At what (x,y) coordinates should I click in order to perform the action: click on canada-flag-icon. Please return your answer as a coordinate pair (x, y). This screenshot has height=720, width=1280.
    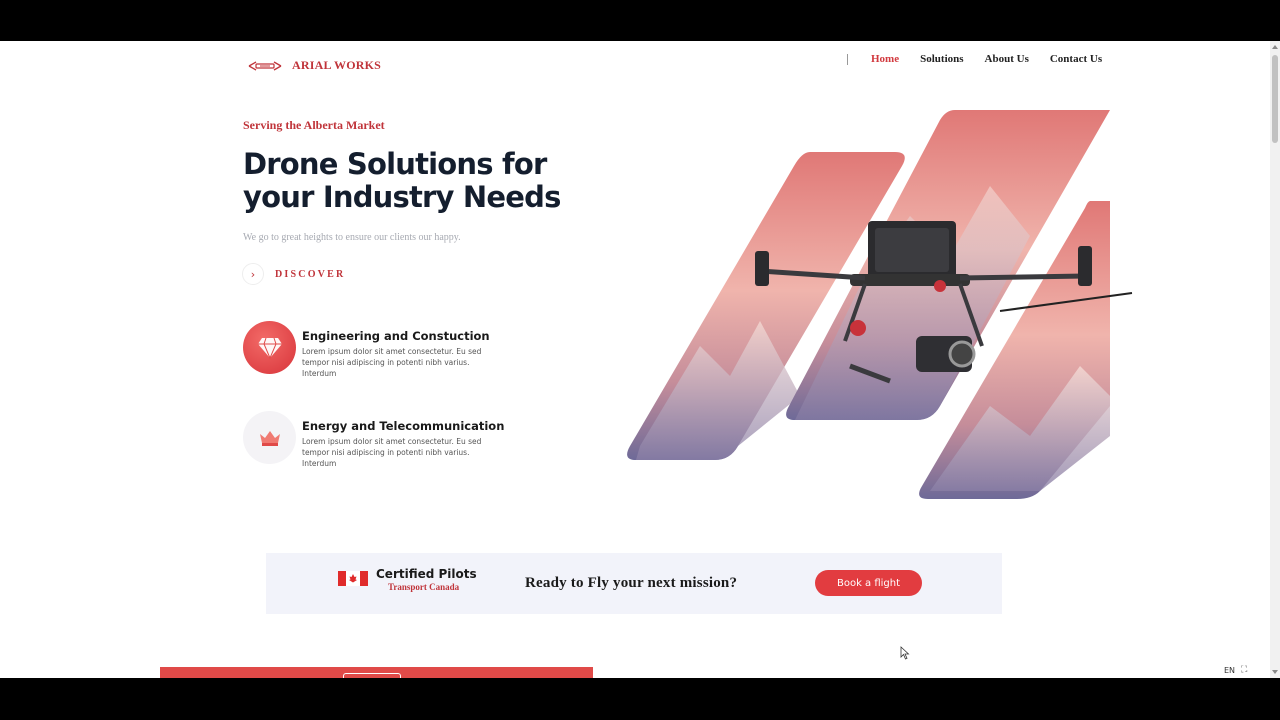
    Looking at the image, I should click on (353, 578).